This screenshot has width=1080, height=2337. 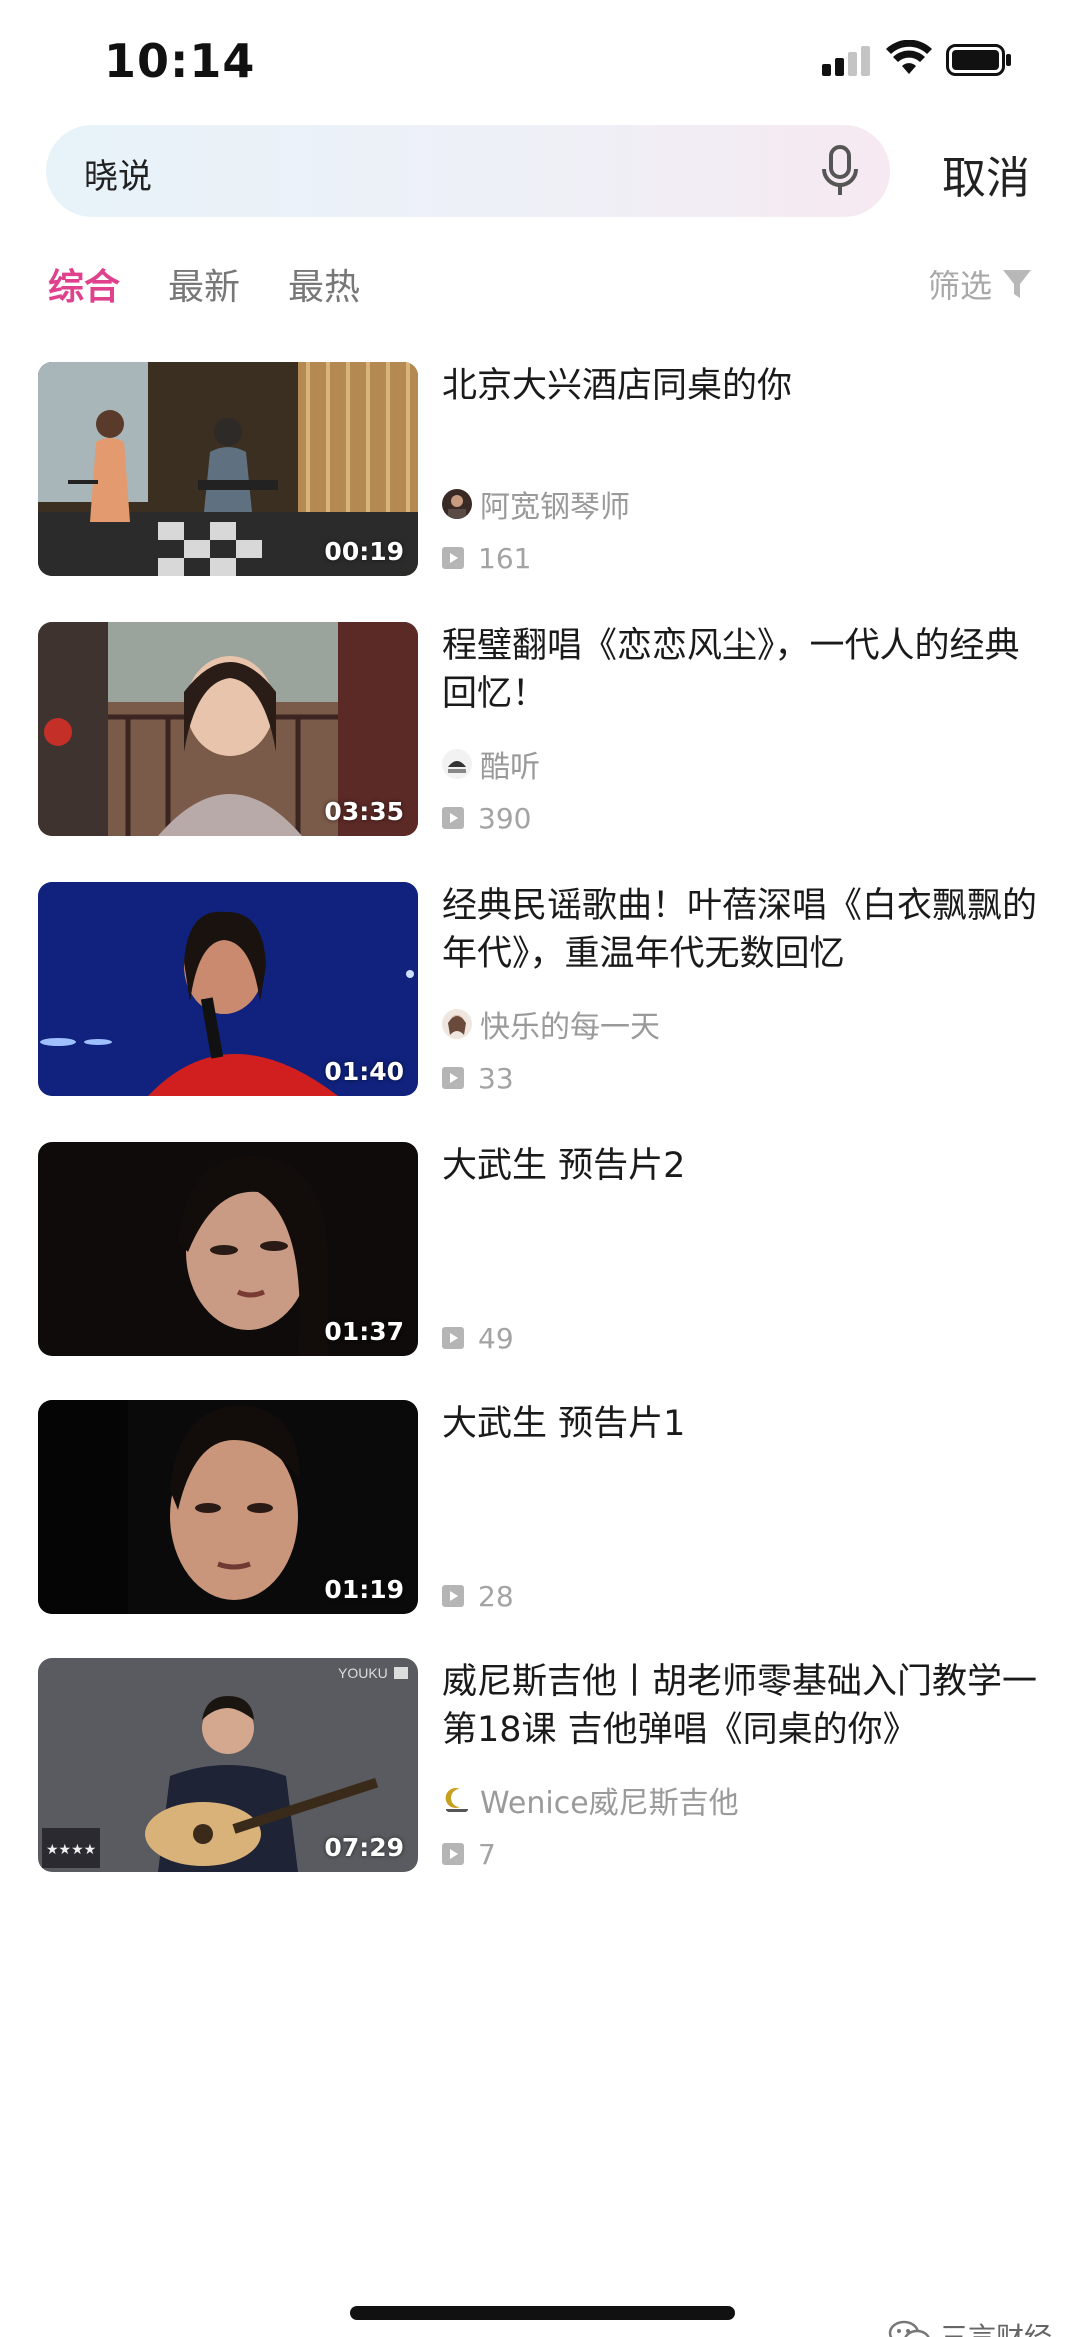 What do you see at coordinates (180, 61) in the screenshot?
I see `status-time: 10:14` at bounding box center [180, 61].